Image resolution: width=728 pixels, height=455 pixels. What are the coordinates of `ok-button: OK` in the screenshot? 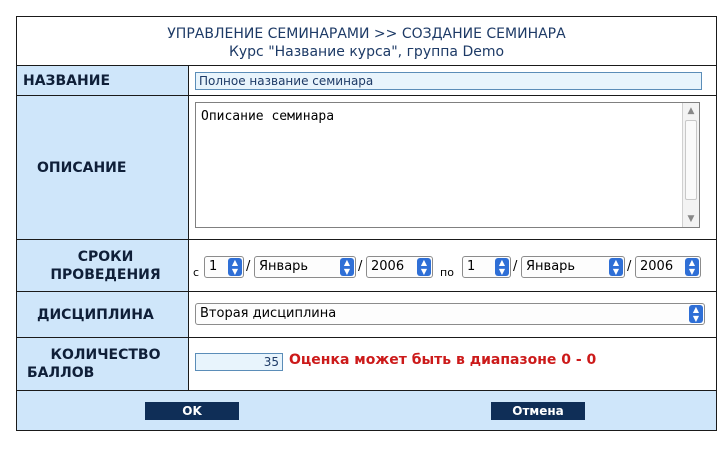 It's located at (192, 411).